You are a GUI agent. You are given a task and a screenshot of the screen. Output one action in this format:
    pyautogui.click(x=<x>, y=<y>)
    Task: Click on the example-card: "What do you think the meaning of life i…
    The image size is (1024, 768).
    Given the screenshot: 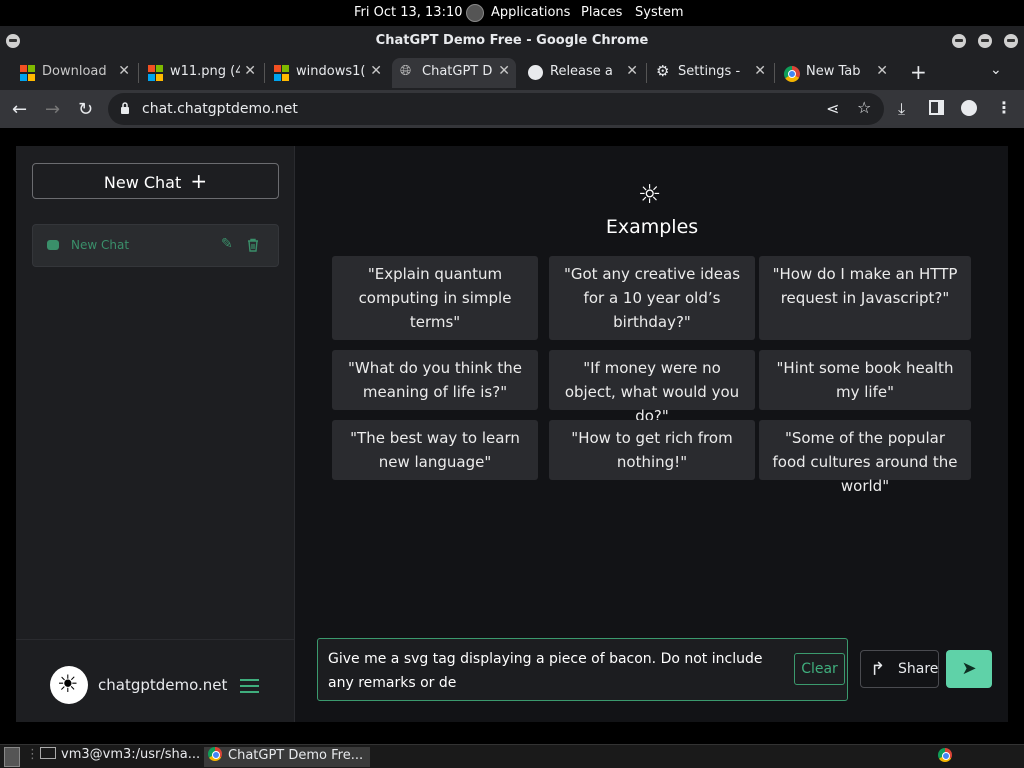 What is the action you would take?
    pyautogui.click(x=435, y=380)
    